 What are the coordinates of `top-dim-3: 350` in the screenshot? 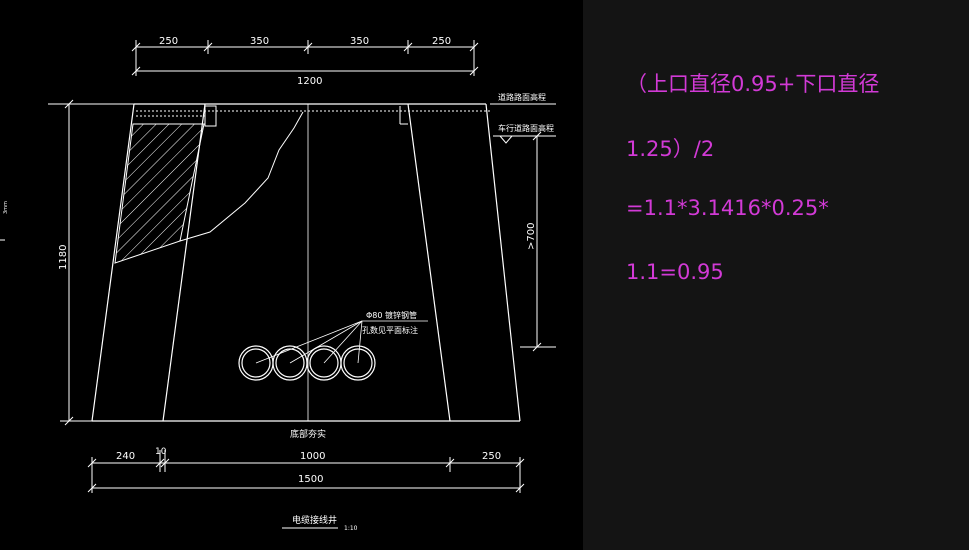 It's located at (359, 41).